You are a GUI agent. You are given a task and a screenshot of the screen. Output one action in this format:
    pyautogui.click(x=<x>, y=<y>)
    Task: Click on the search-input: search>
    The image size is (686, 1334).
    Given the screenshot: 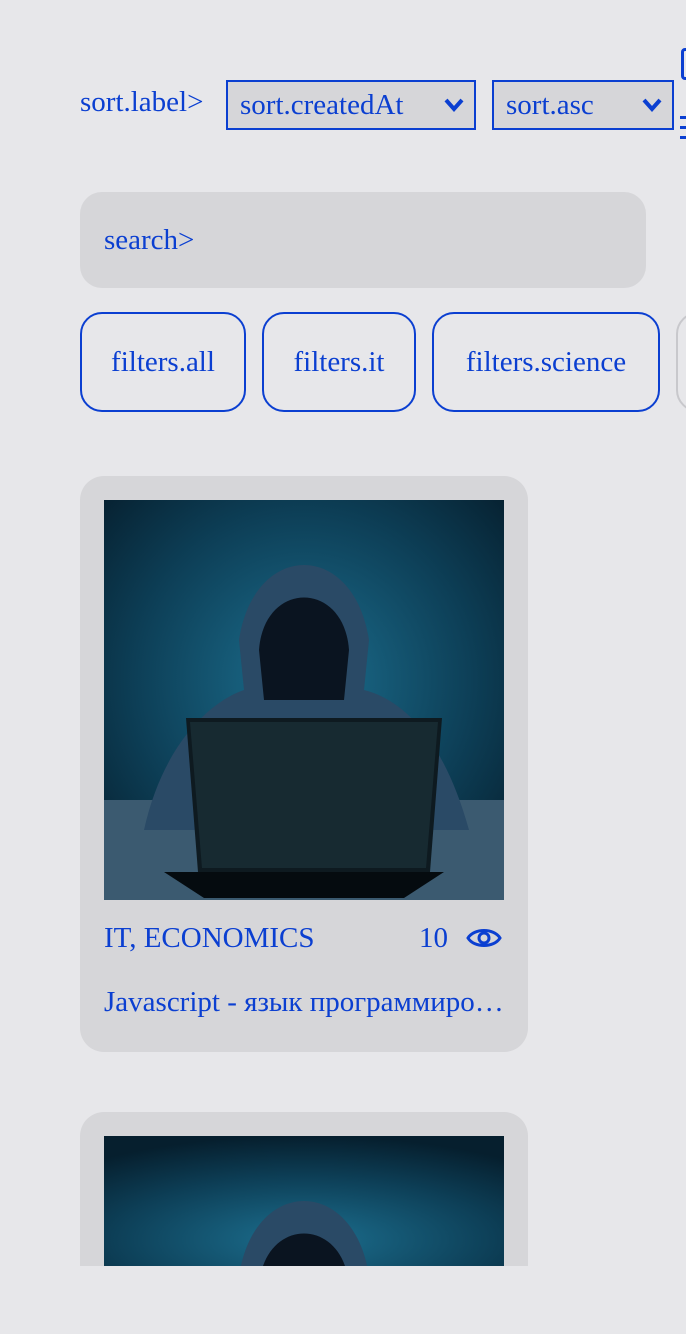 What is the action you would take?
    pyautogui.click(x=363, y=240)
    